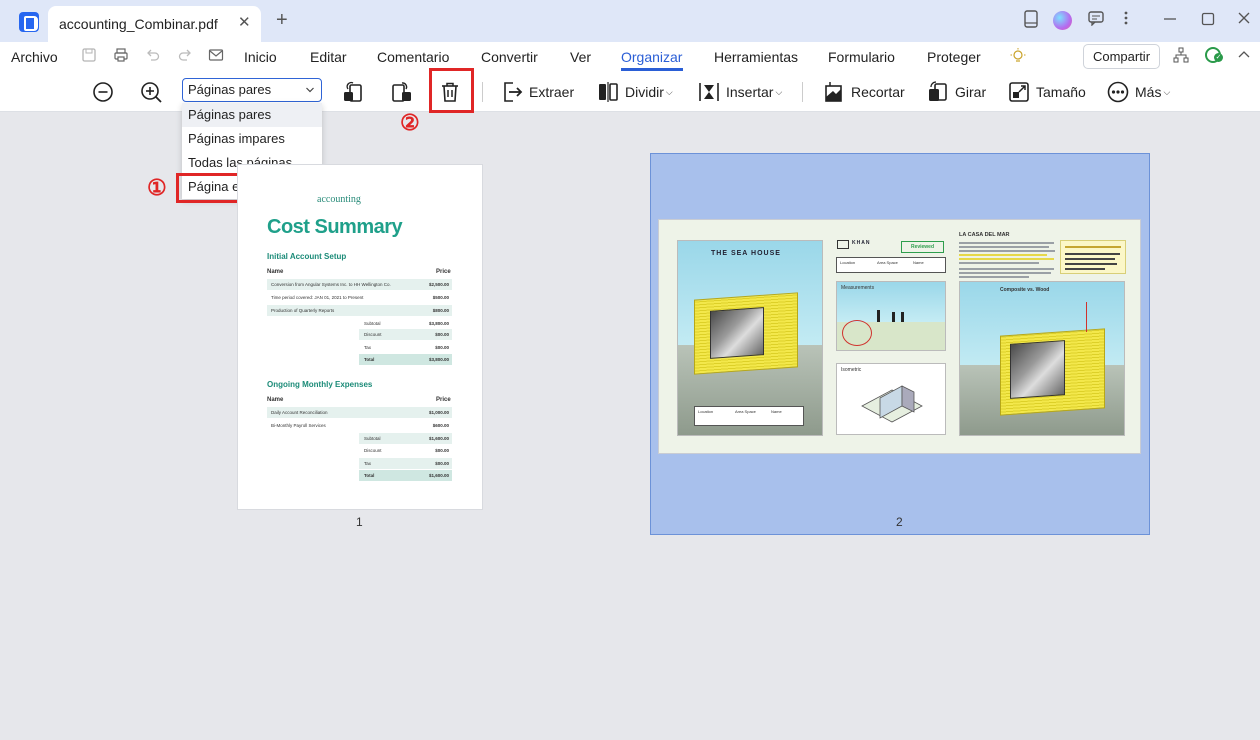 The width and height of the screenshot is (1260, 740). What do you see at coordinates (971, 92) in the screenshot?
I see `rotate-label: Girar` at bounding box center [971, 92].